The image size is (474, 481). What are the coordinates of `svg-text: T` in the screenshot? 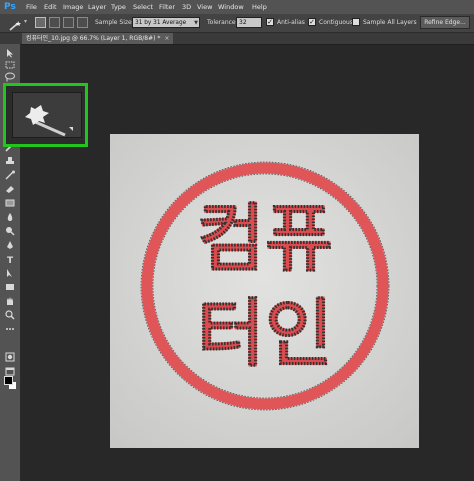 It's located at (10, 260).